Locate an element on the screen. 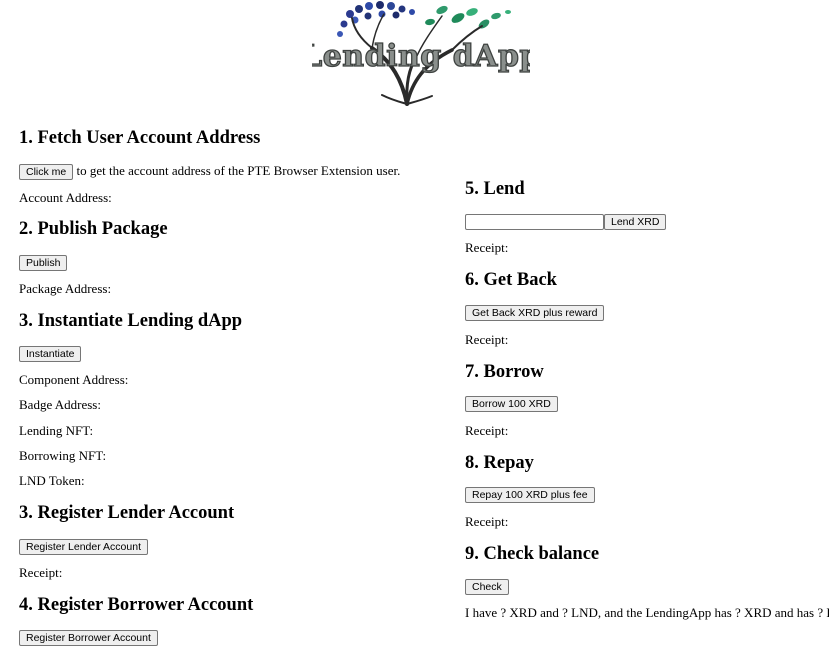 This screenshot has width=829, height=648. section-lend-title: 5. Lend is located at coordinates (495, 189).